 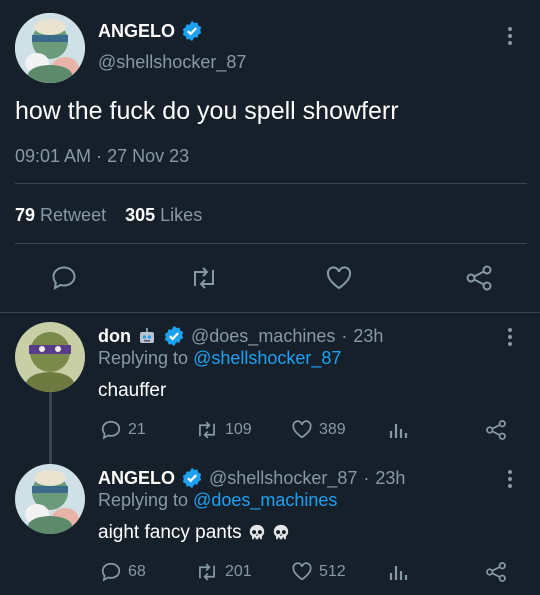 What do you see at coordinates (318, 571) in the screenshot?
I see `like-button: 512` at bounding box center [318, 571].